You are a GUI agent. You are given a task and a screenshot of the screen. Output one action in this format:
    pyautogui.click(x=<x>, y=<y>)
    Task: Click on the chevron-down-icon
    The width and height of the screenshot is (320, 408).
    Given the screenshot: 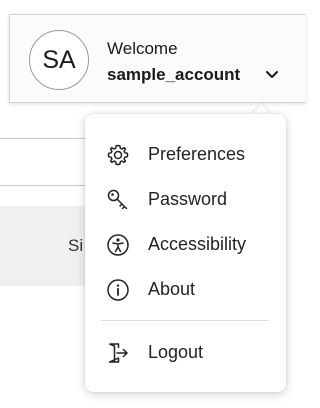 What is the action you would take?
    pyautogui.click(x=272, y=75)
    